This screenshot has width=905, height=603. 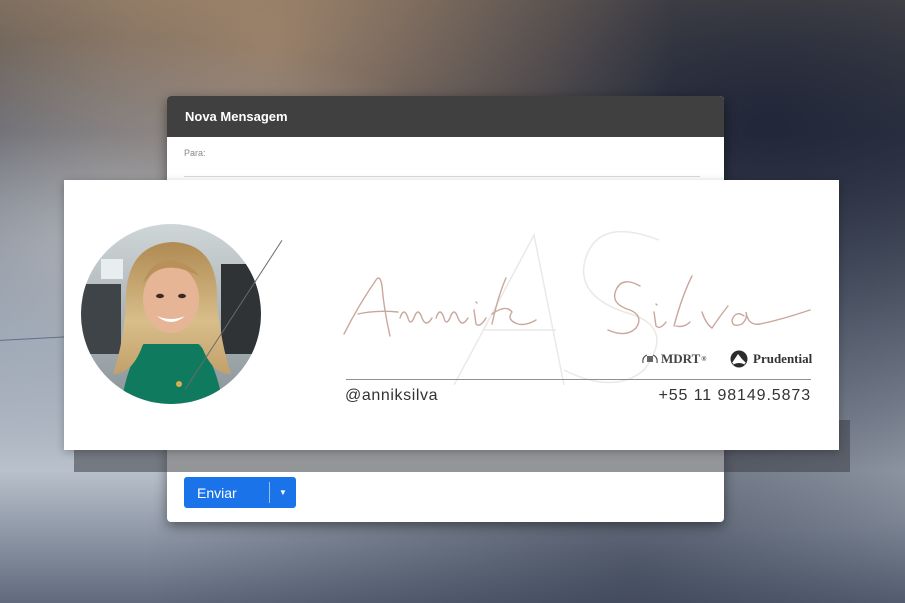 What do you see at coordinates (442, 162) in the screenshot?
I see `to-field: Para:` at bounding box center [442, 162].